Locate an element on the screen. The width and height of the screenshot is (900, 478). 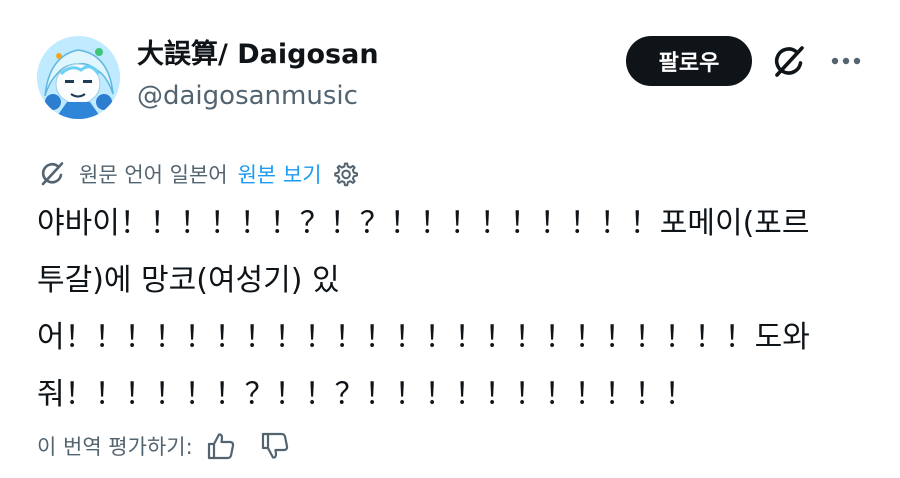
avatar-image is located at coordinates (78, 77).